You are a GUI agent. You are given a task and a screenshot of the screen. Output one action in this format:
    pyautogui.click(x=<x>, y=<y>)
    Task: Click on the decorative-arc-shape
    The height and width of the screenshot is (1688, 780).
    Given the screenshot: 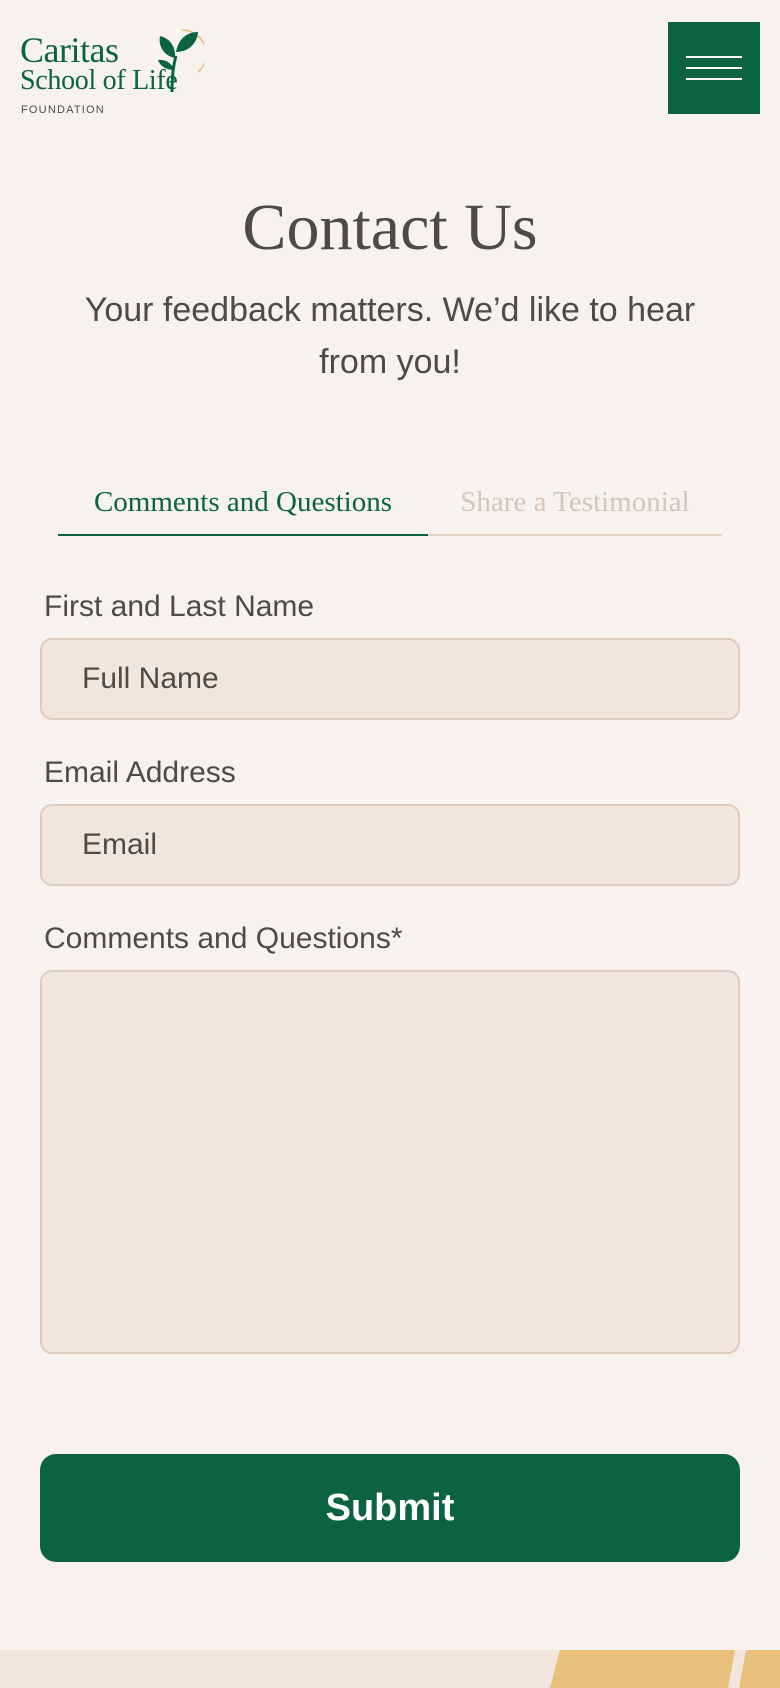 What is the action you would take?
    pyautogui.click(x=665, y=1669)
    